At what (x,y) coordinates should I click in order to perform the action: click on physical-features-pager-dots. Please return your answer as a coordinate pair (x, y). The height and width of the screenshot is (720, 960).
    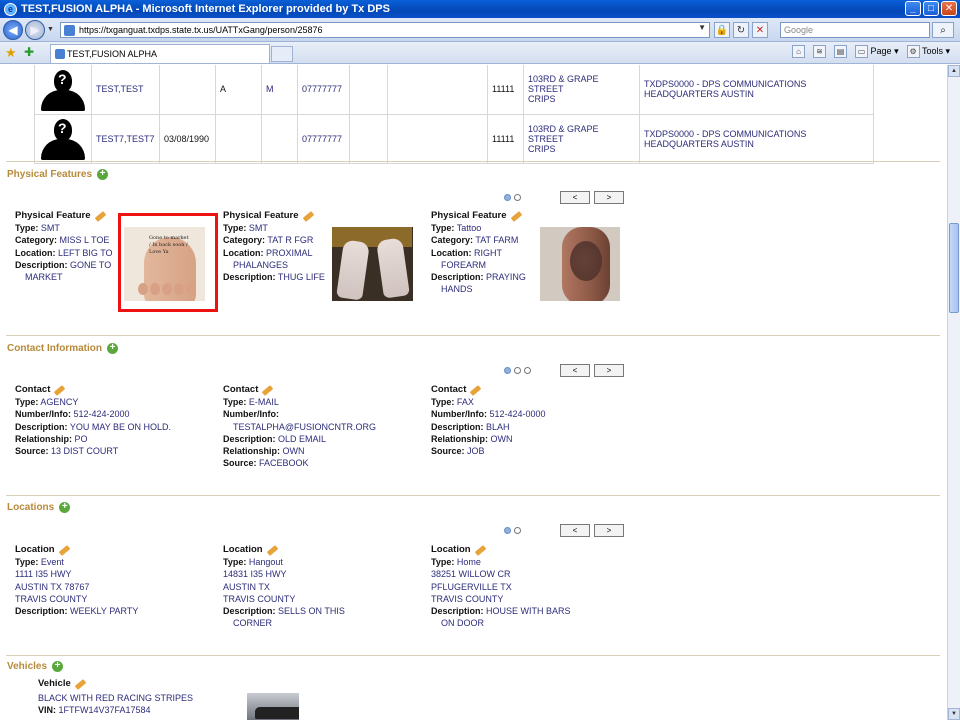
    Looking at the image, I should click on (512, 197).